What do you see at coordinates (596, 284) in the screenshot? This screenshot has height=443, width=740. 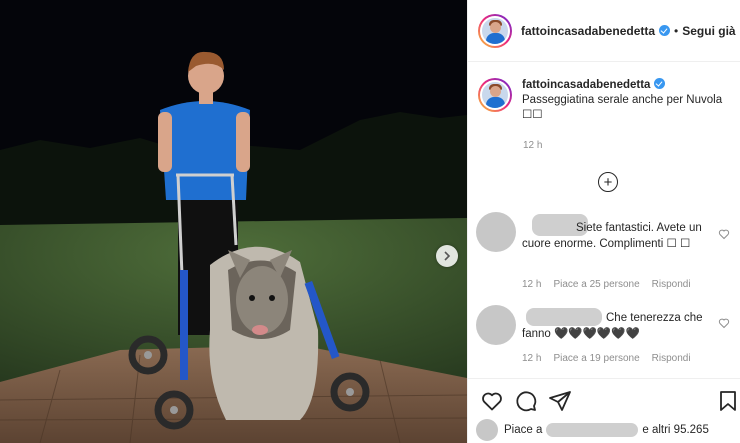 I see `comment-likes: Piace a 25 persone` at bounding box center [596, 284].